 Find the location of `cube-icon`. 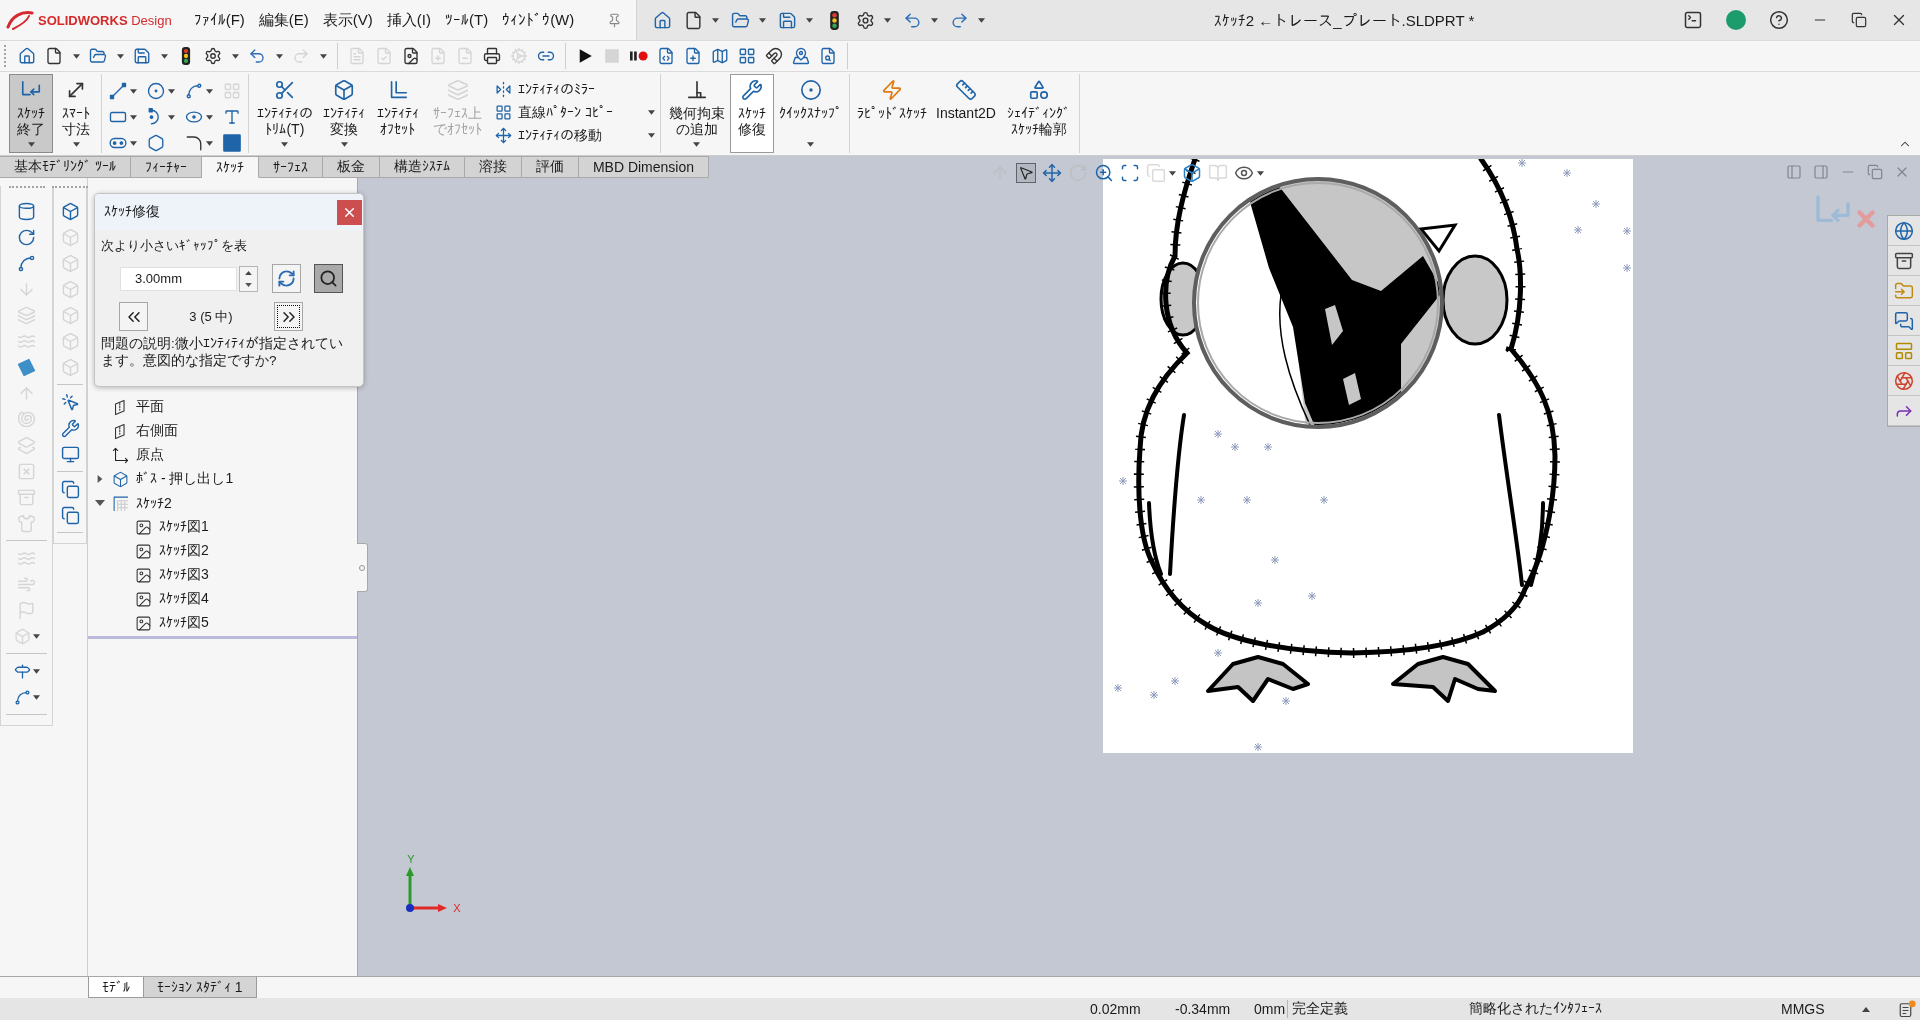

cube-icon is located at coordinates (1192, 173).